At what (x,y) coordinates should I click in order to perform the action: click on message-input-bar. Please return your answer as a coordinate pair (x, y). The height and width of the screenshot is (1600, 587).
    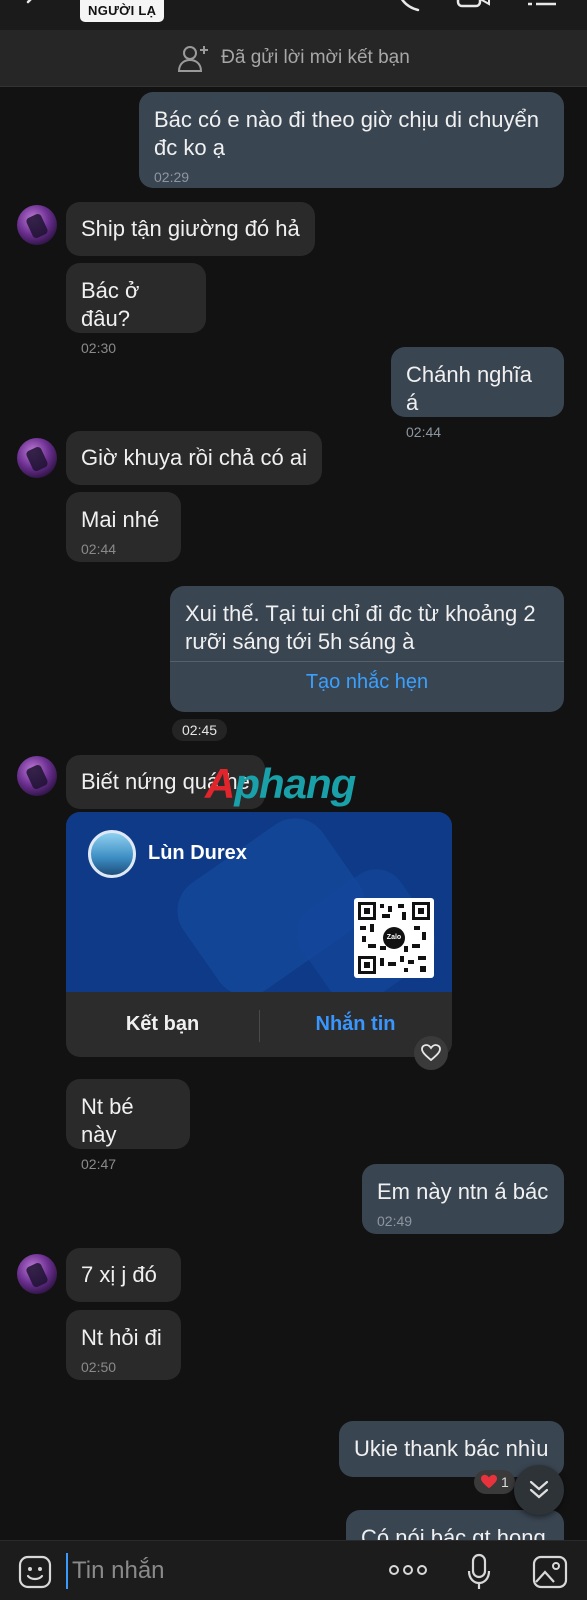
    Looking at the image, I should click on (293, 1570).